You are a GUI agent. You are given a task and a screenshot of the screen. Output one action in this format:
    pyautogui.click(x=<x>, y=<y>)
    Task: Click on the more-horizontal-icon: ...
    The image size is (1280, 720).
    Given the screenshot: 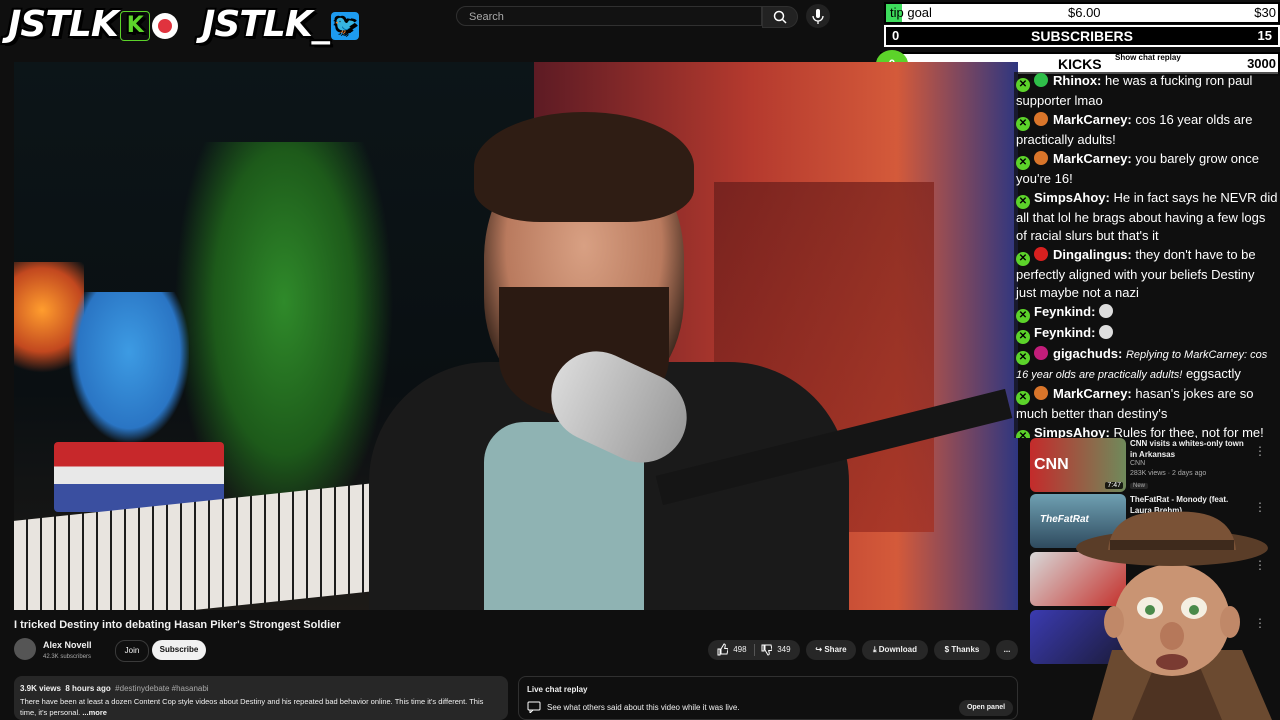 What is the action you would take?
    pyautogui.click(x=1007, y=649)
    